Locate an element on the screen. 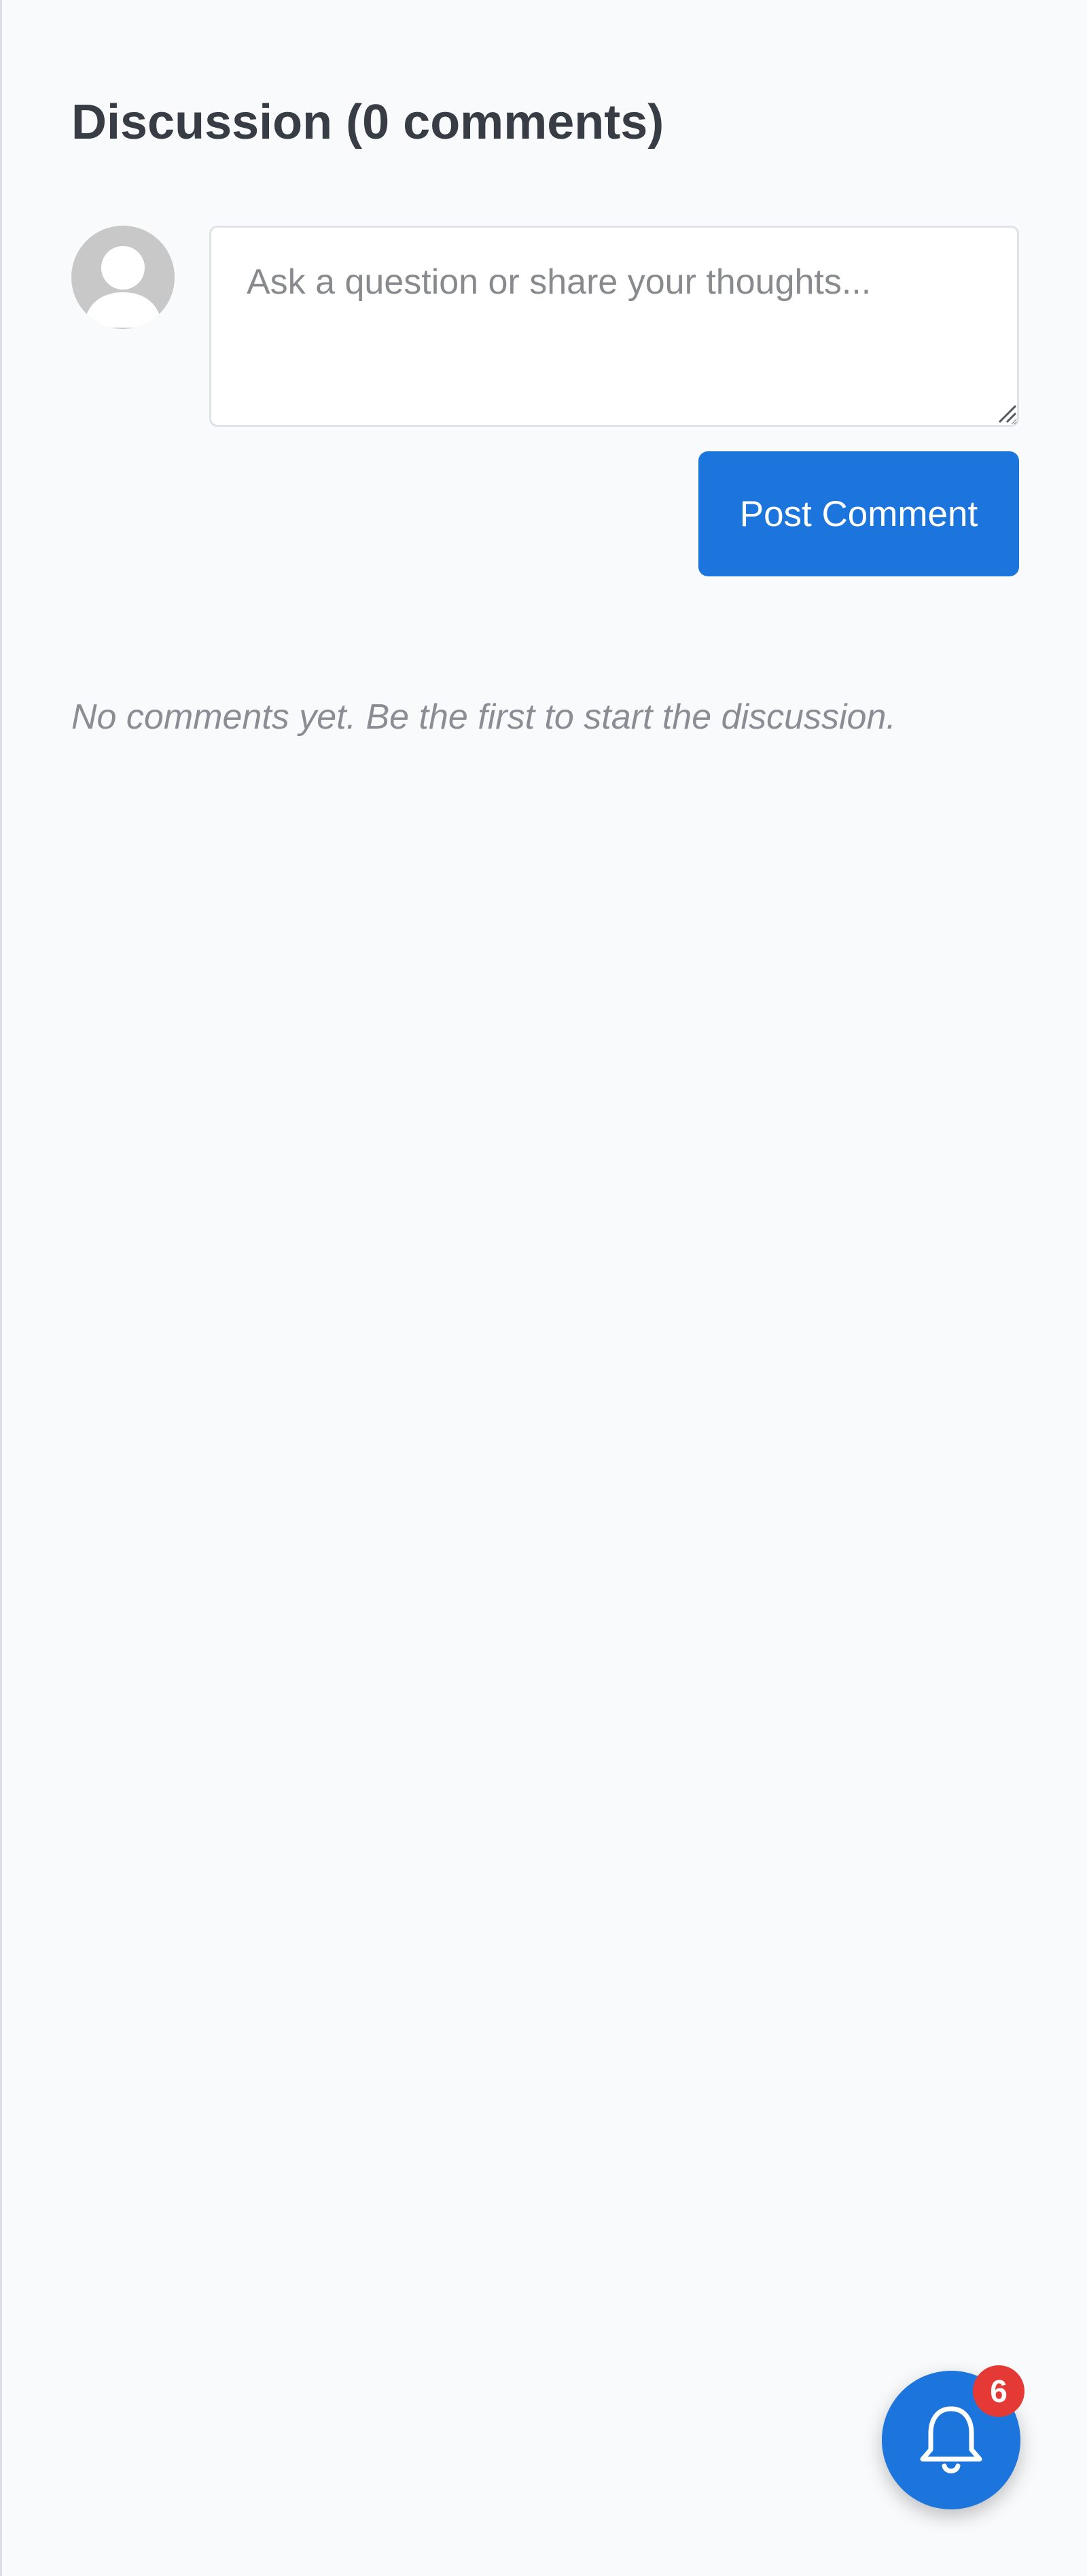 The width and height of the screenshot is (1087, 2576). comment-composer: Post Comment is located at coordinates (545, 402).